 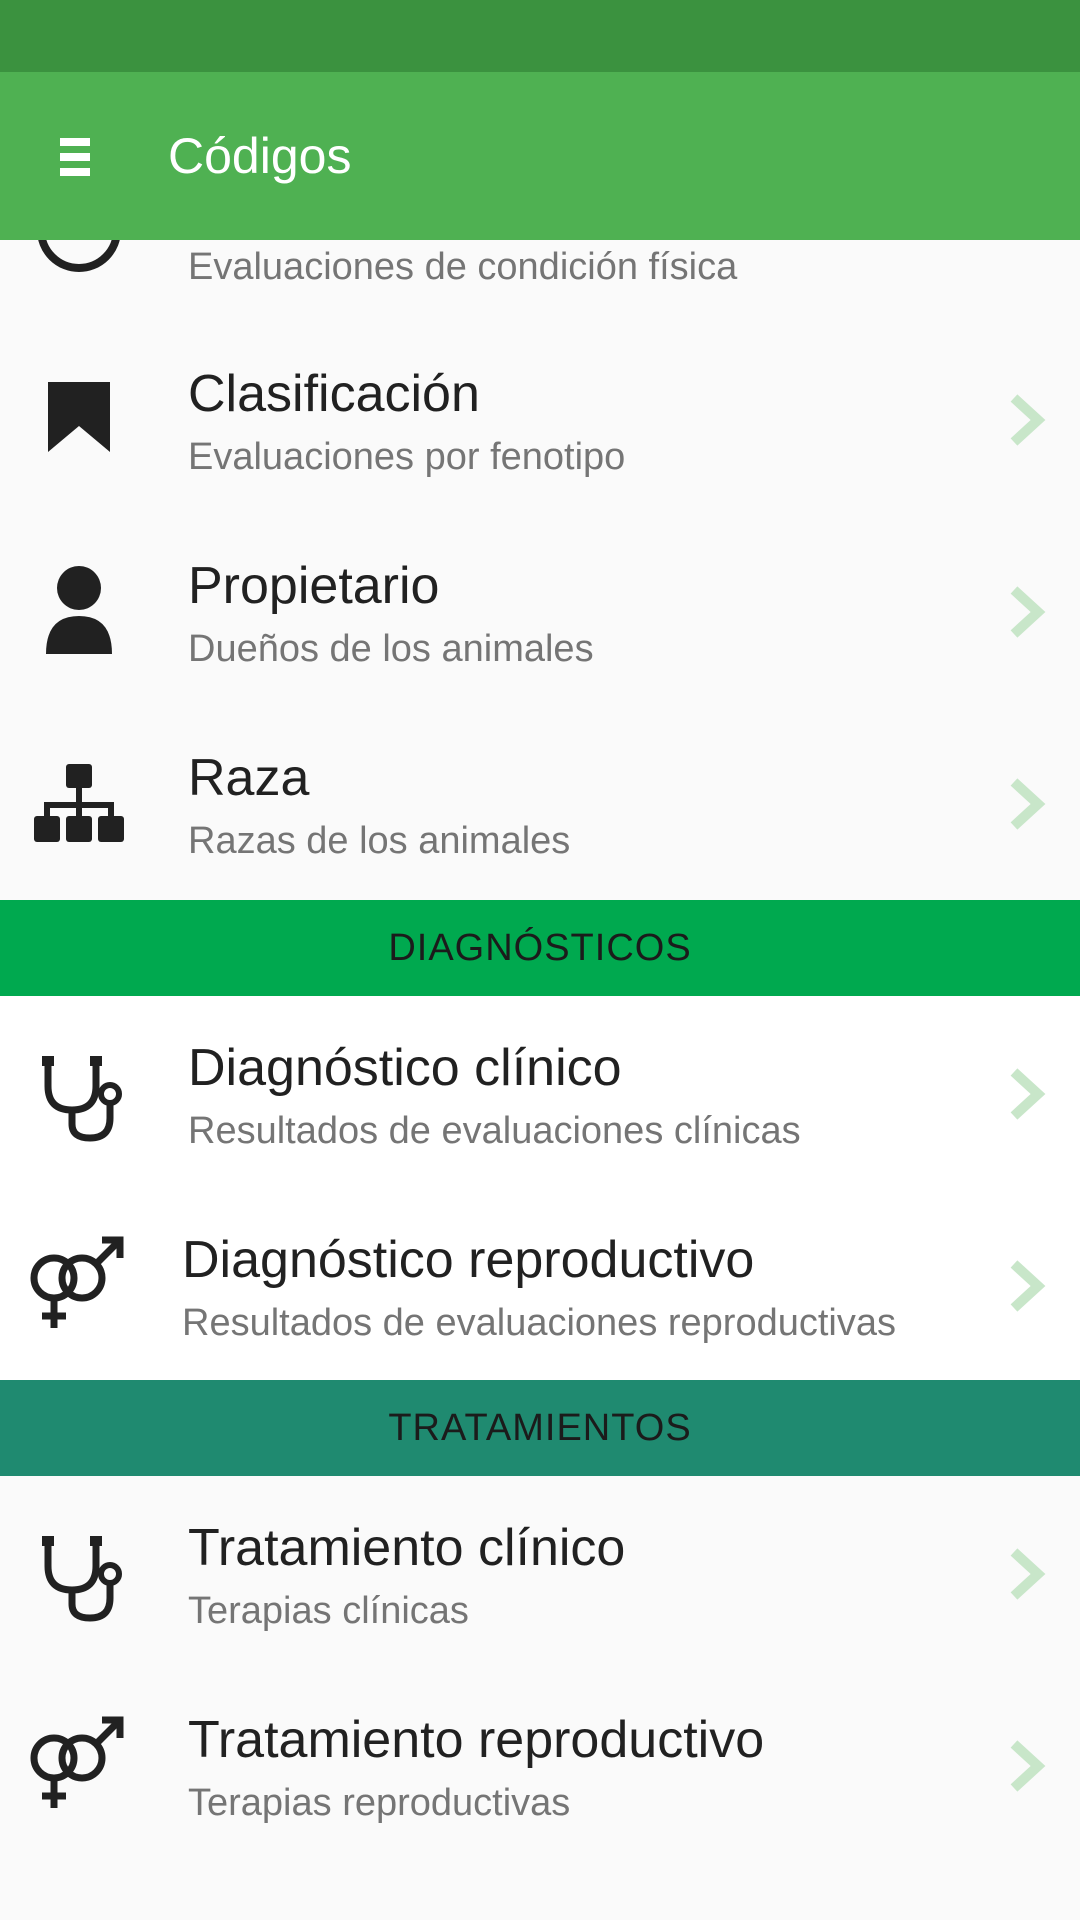 I want to click on person-icon, so click(x=79, y=609).